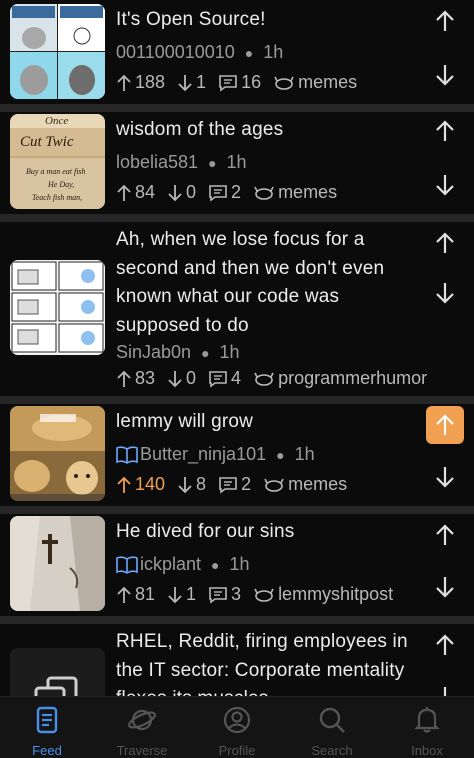 The height and width of the screenshot is (758, 474). What do you see at coordinates (135, 378) in the screenshot?
I see `upvote-count: 83` at bounding box center [135, 378].